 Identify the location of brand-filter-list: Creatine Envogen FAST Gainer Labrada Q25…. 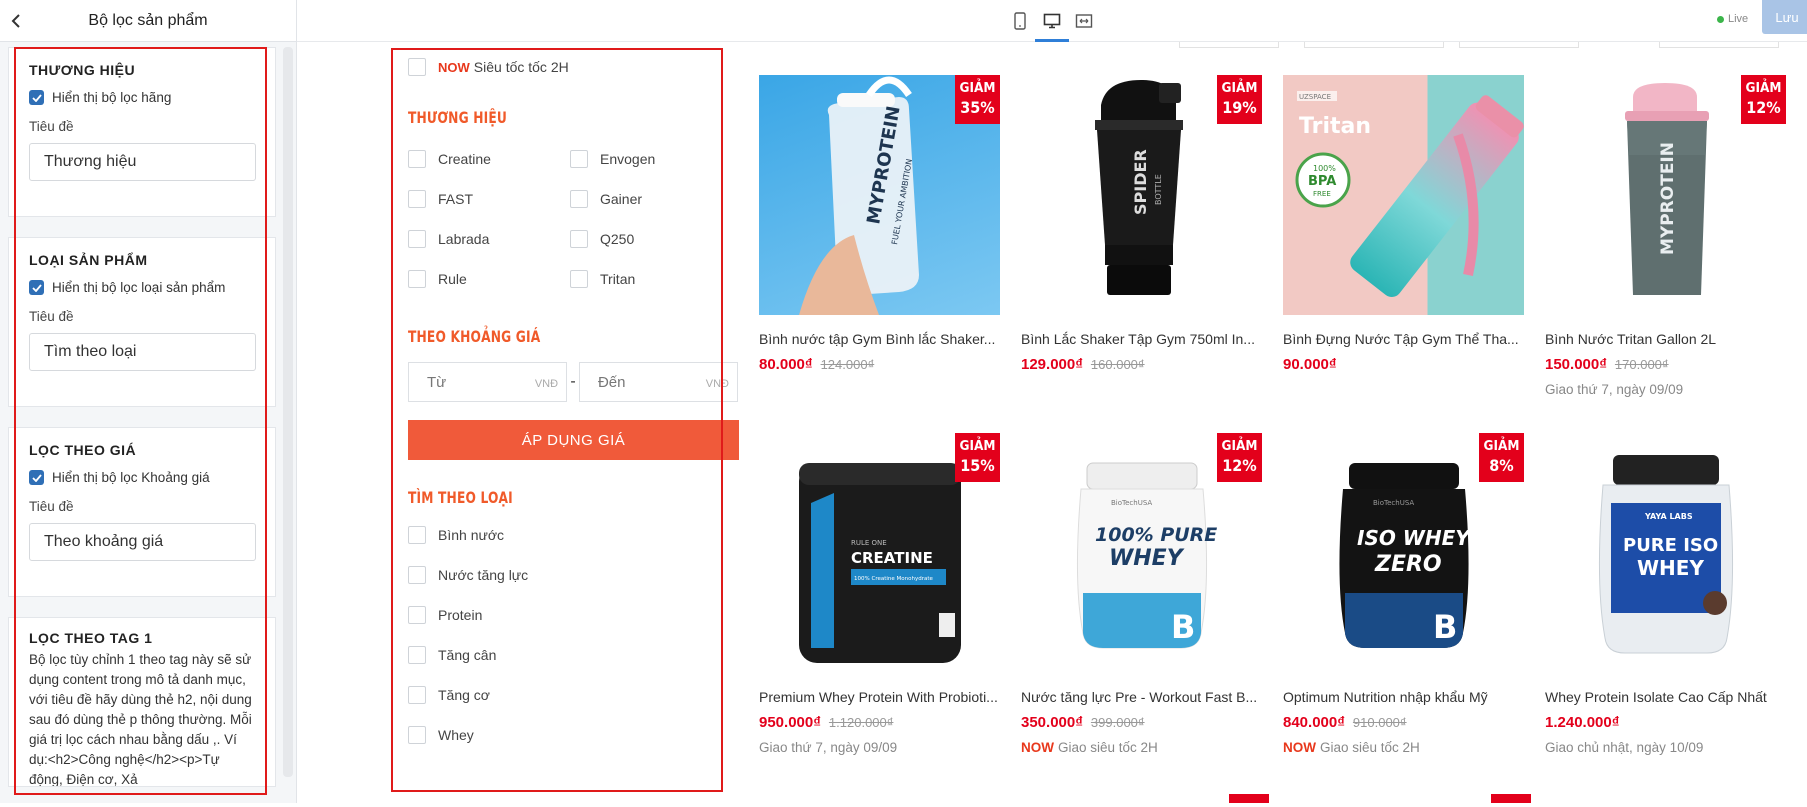
(573, 219).